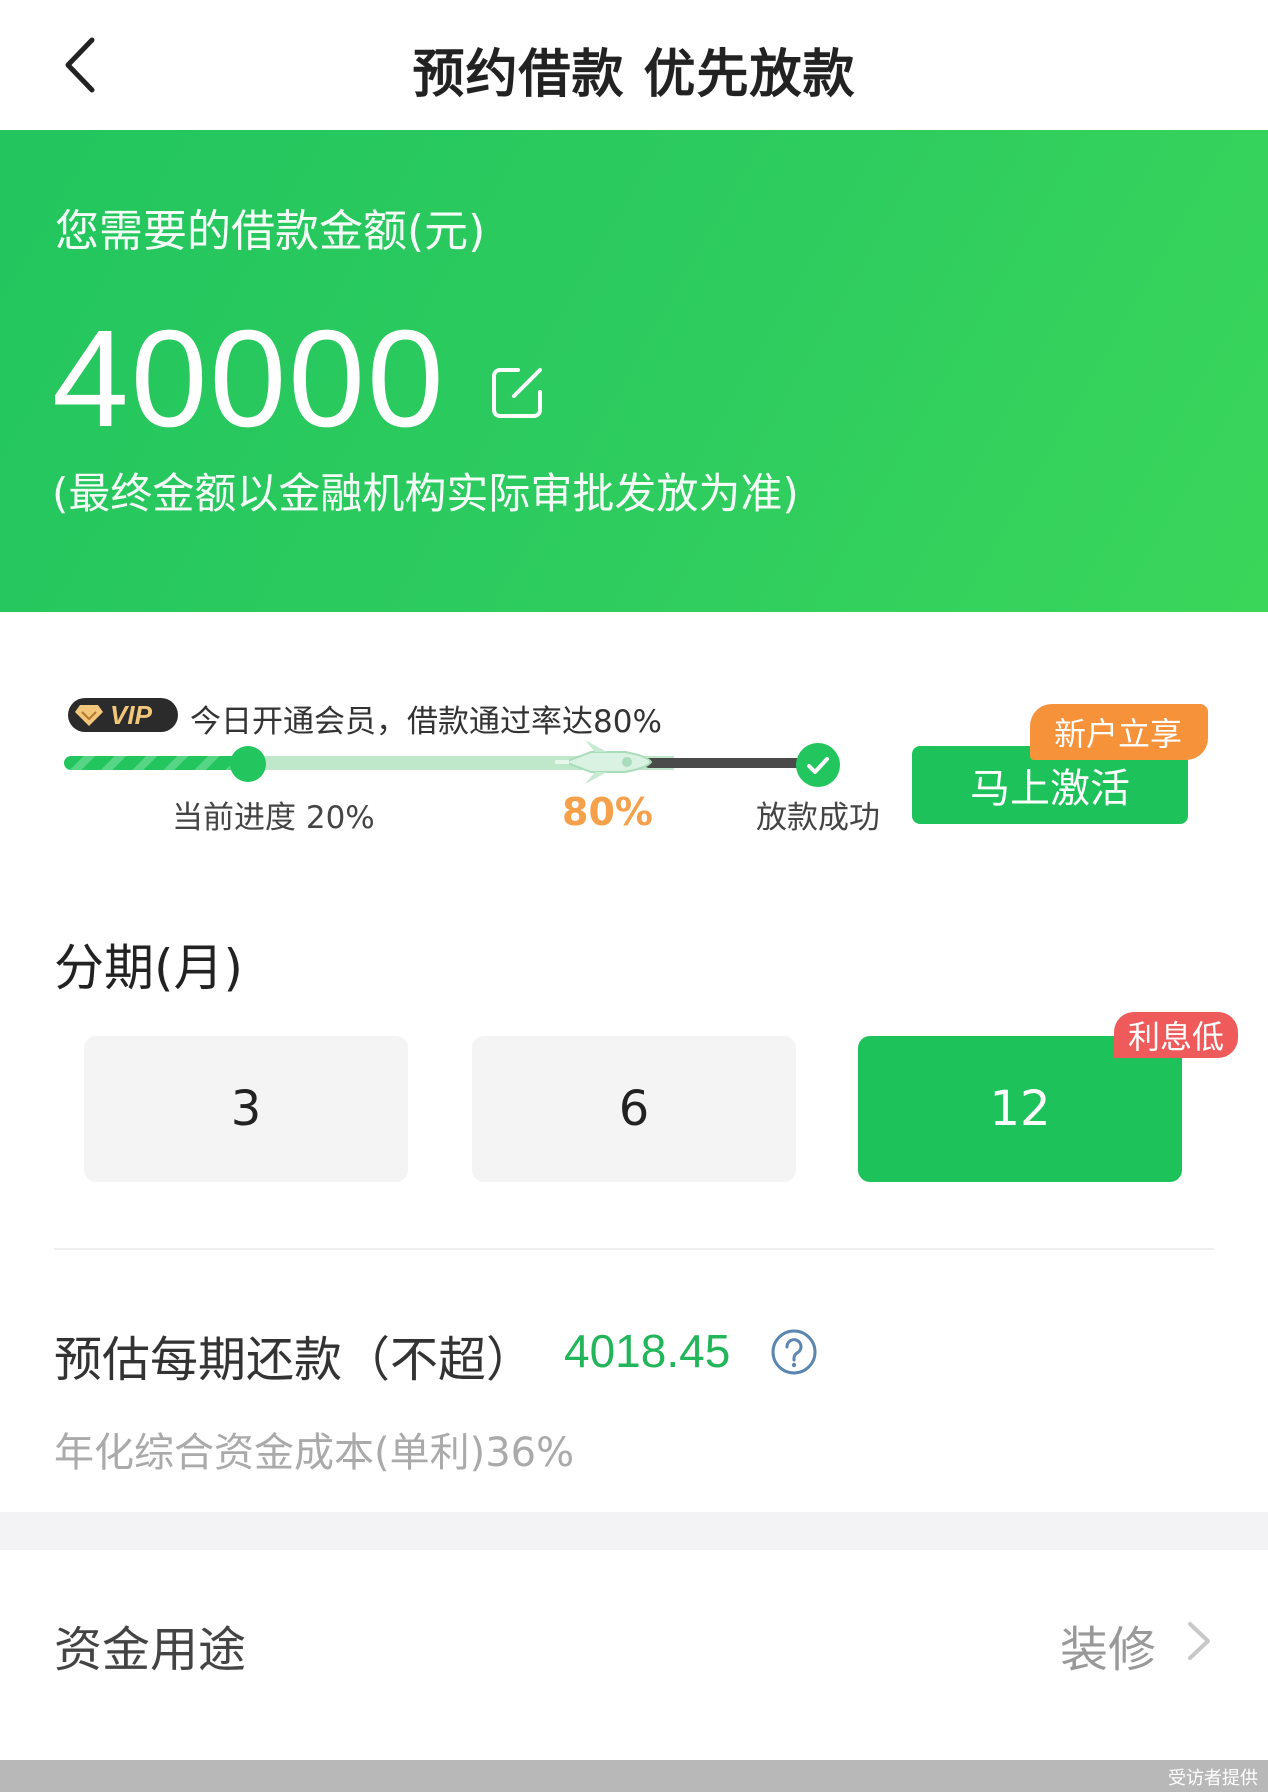  I want to click on loan-amount-value: 40000, so click(249, 379).